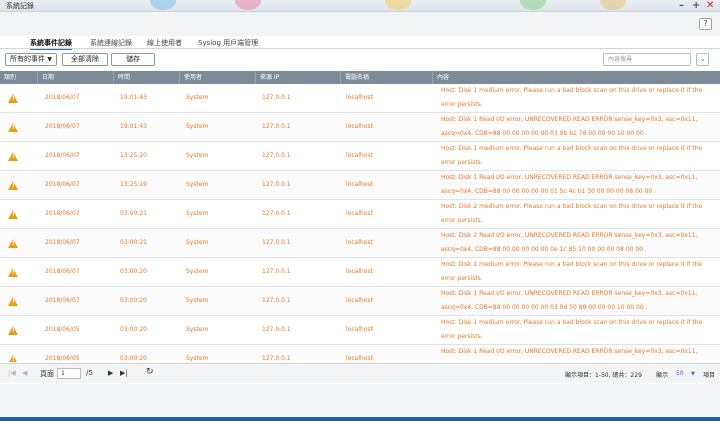 This screenshot has width=720, height=421. What do you see at coordinates (360, 400) in the screenshot?
I see `window-footer` at bounding box center [360, 400].